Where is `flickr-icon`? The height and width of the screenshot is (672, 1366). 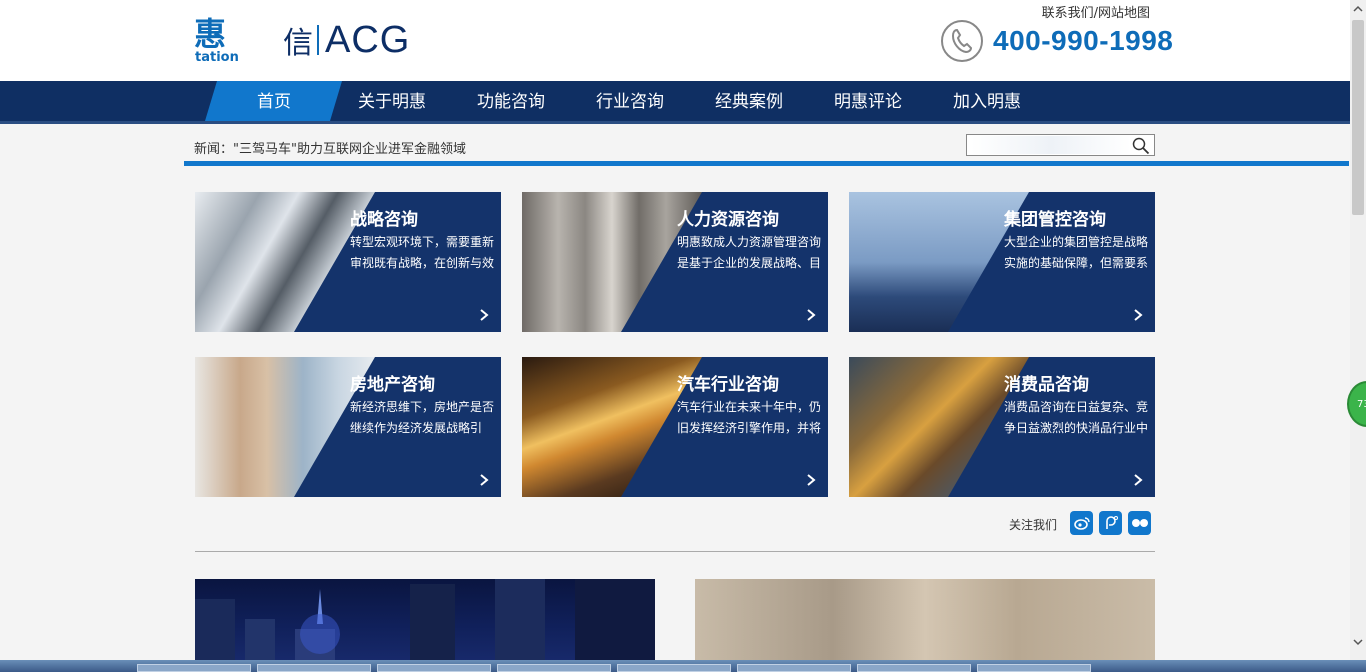
flickr-icon is located at coordinates (1139, 523).